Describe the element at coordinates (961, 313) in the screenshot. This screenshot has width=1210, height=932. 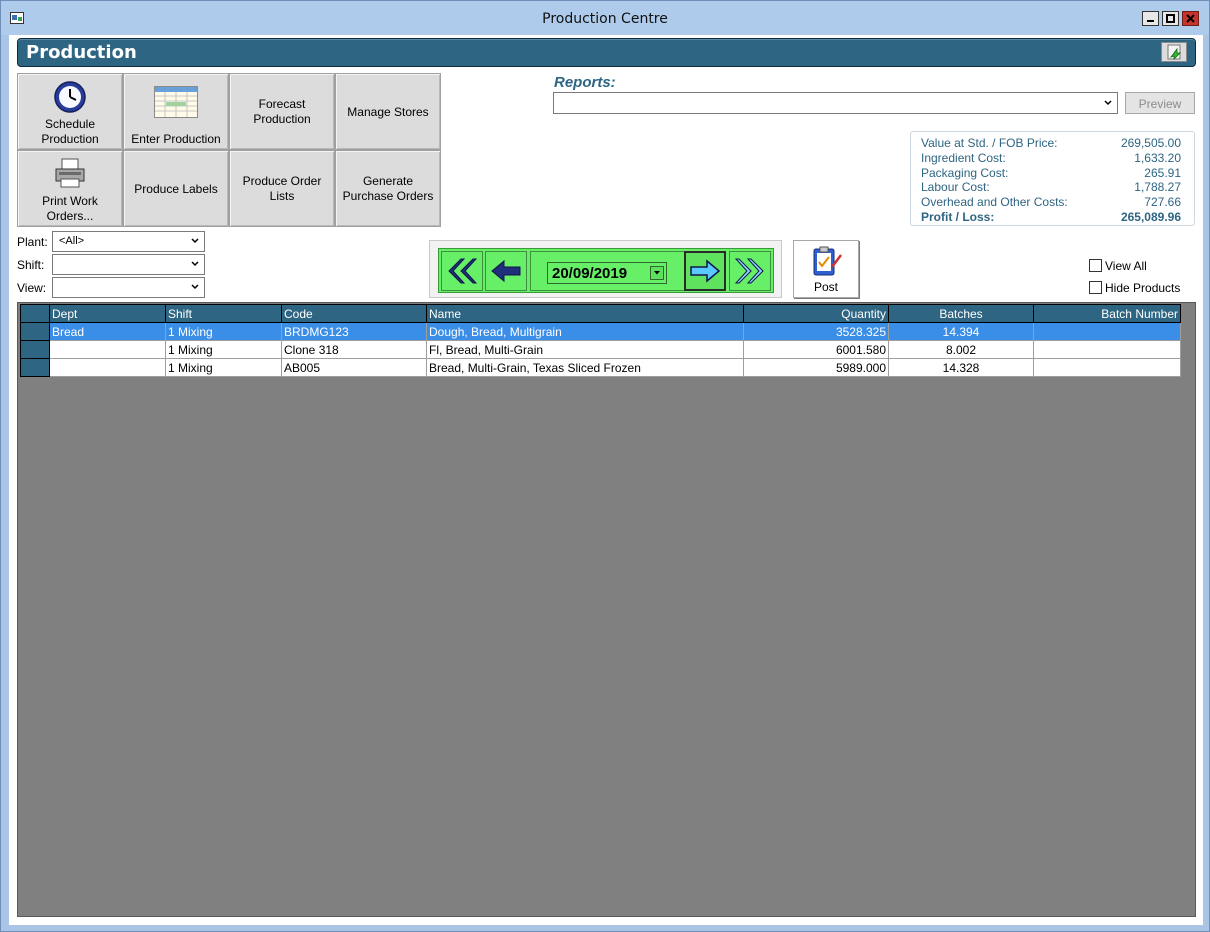
I see `column-header-batches: Batches` at that location.